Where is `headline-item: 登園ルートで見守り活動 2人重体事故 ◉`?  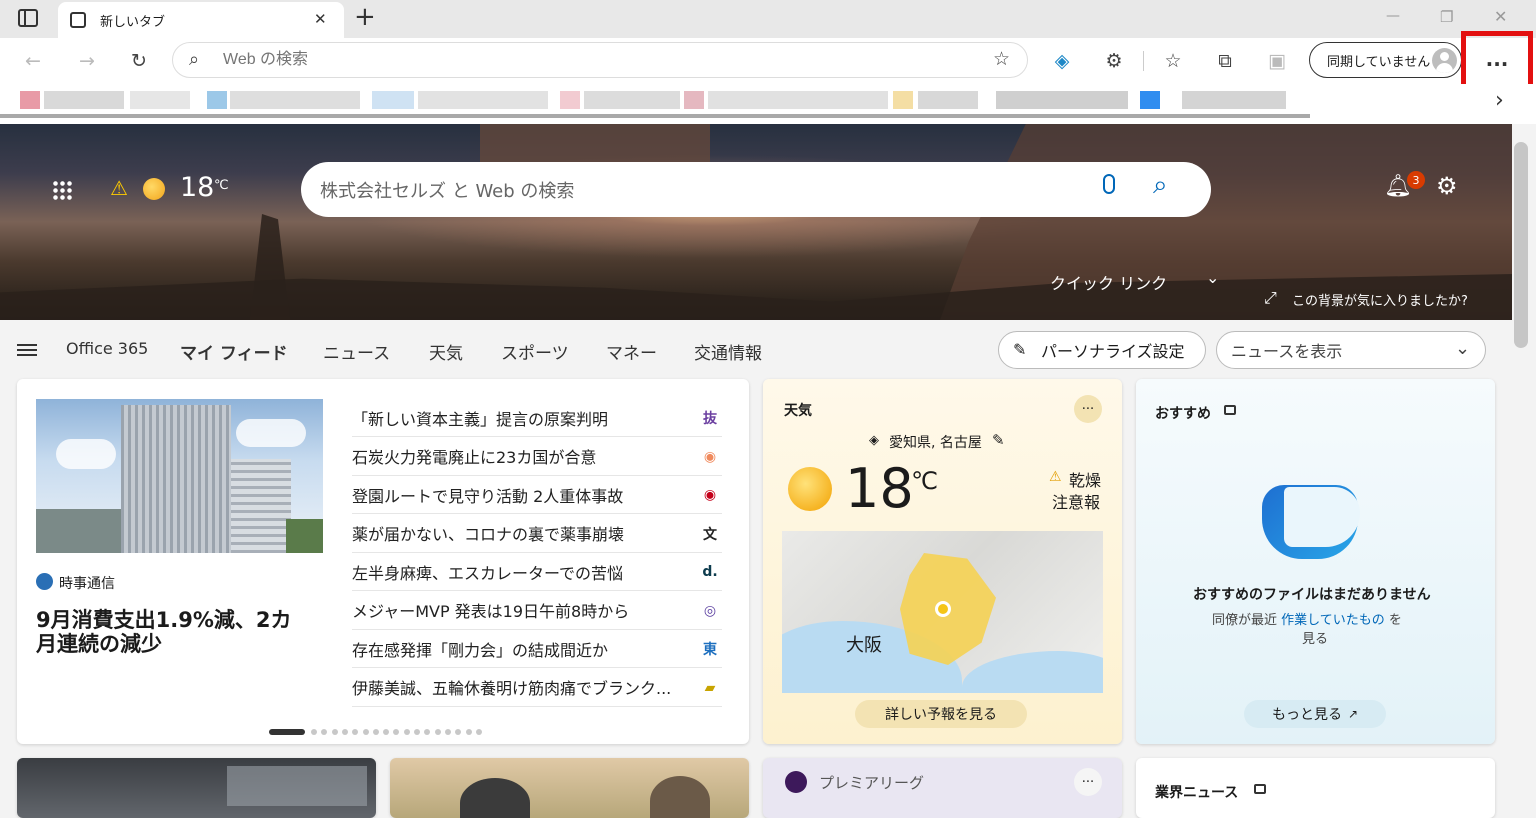 headline-item: 登園ルートで見守り活動 2人重体事故 ◉ is located at coordinates (537, 495).